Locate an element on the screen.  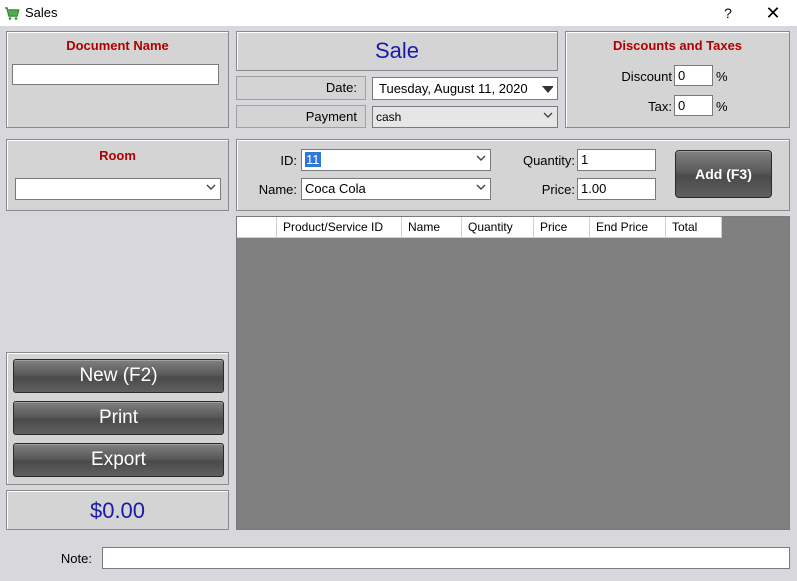
sale-title-panel: Sale is located at coordinates (397, 51).